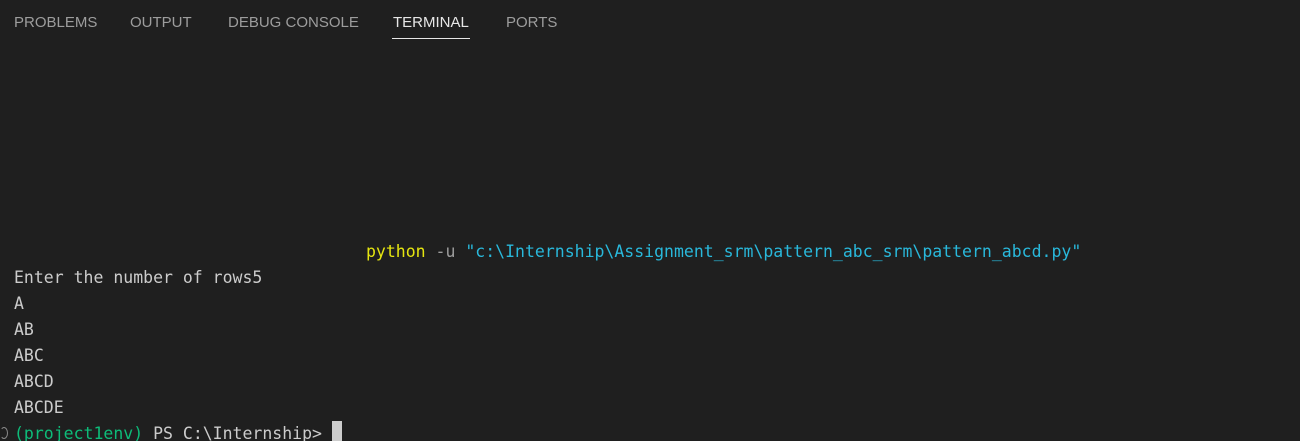  What do you see at coordinates (39, 407) in the screenshot?
I see `output-line: ABCDE` at bounding box center [39, 407].